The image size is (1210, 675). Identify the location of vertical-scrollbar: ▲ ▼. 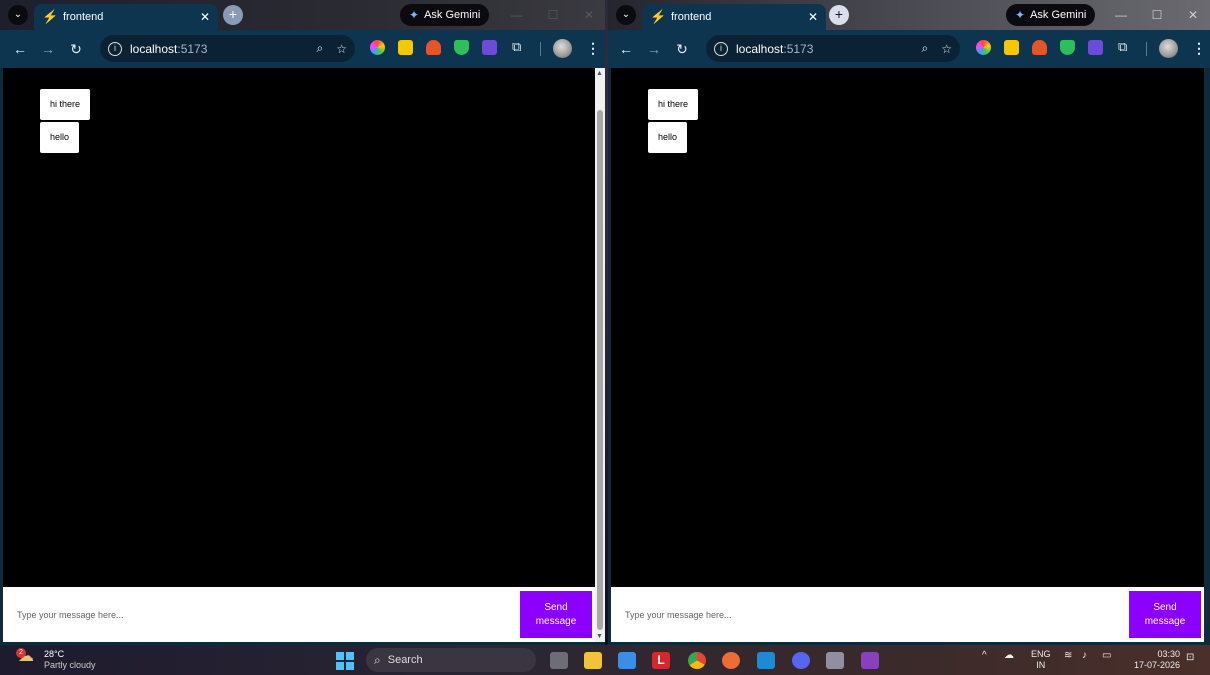
(600, 355).